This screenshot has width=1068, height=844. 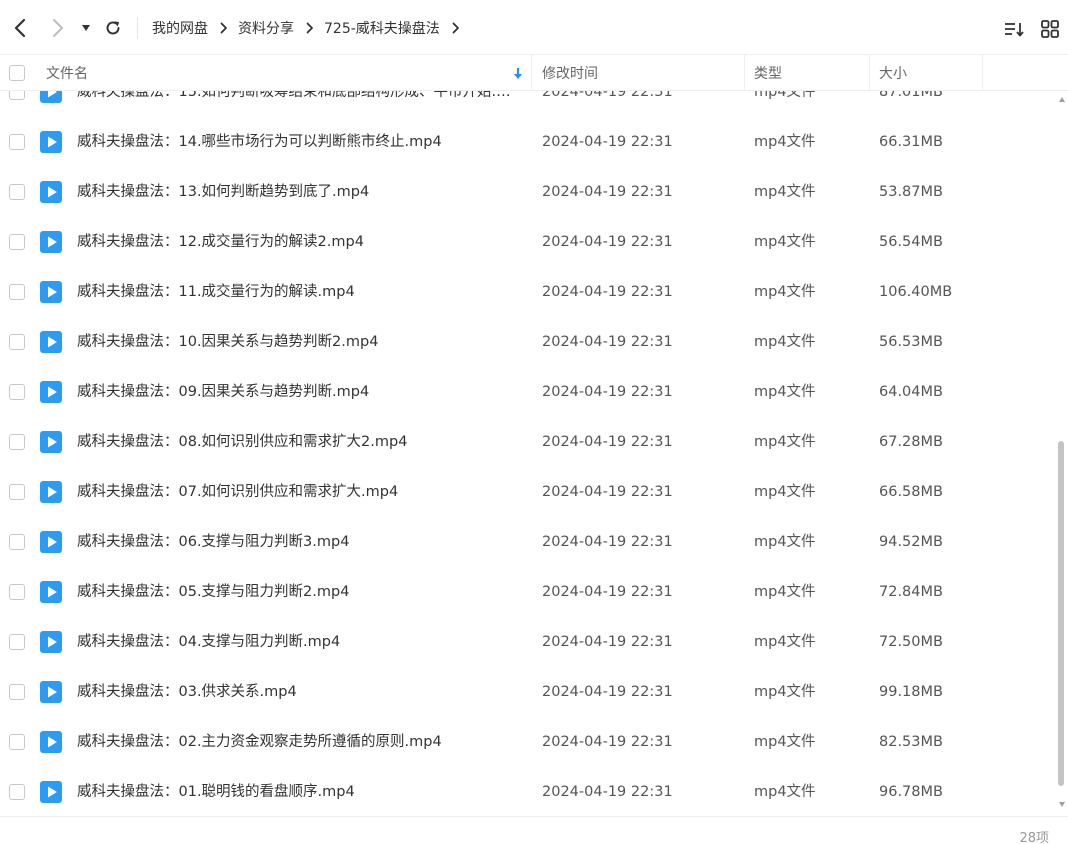 What do you see at coordinates (67, 73) in the screenshot?
I see `column-header-name: 文件名` at bounding box center [67, 73].